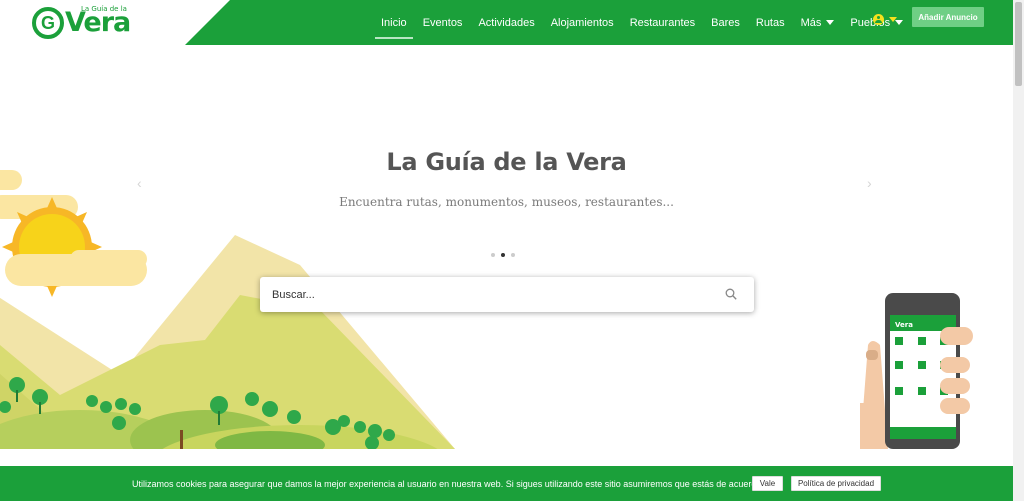  Describe the element at coordinates (725, 22) in the screenshot. I see `nav-item-bares: Bares` at that location.